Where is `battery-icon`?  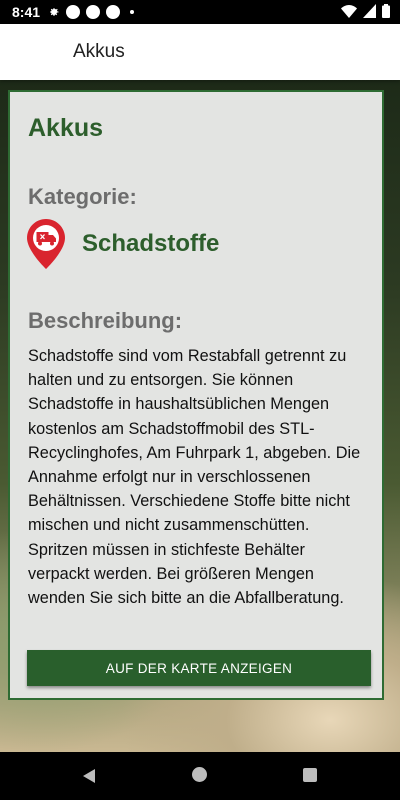
battery-icon is located at coordinates (386, 11).